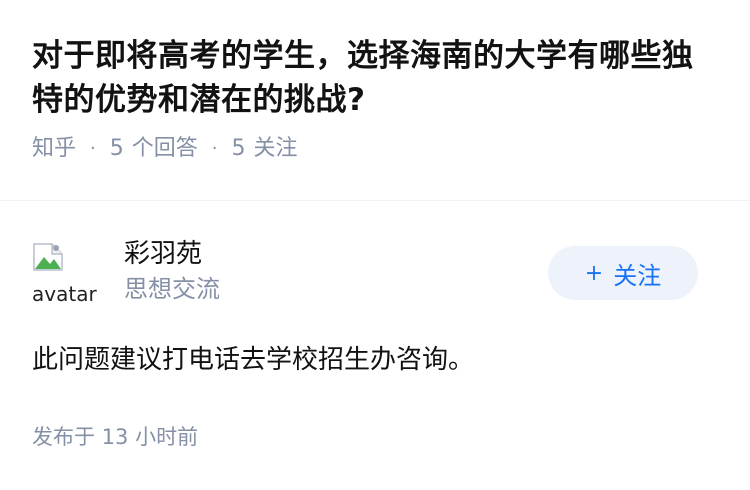 Image resolution: width=750 pixels, height=490 pixels. Describe the element at coordinates (375, 274) in the screenshot. I see `author-row: avatar 彩羽苑 思想交流 + 关注` at that location.